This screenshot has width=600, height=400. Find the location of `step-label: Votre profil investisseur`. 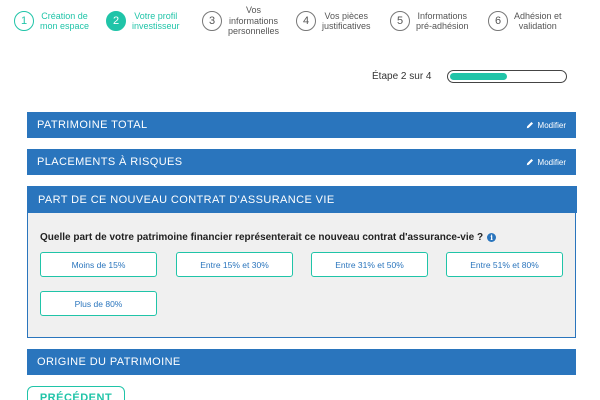

step-label: Votre profil investisseur is located at coordinates (156, 21).